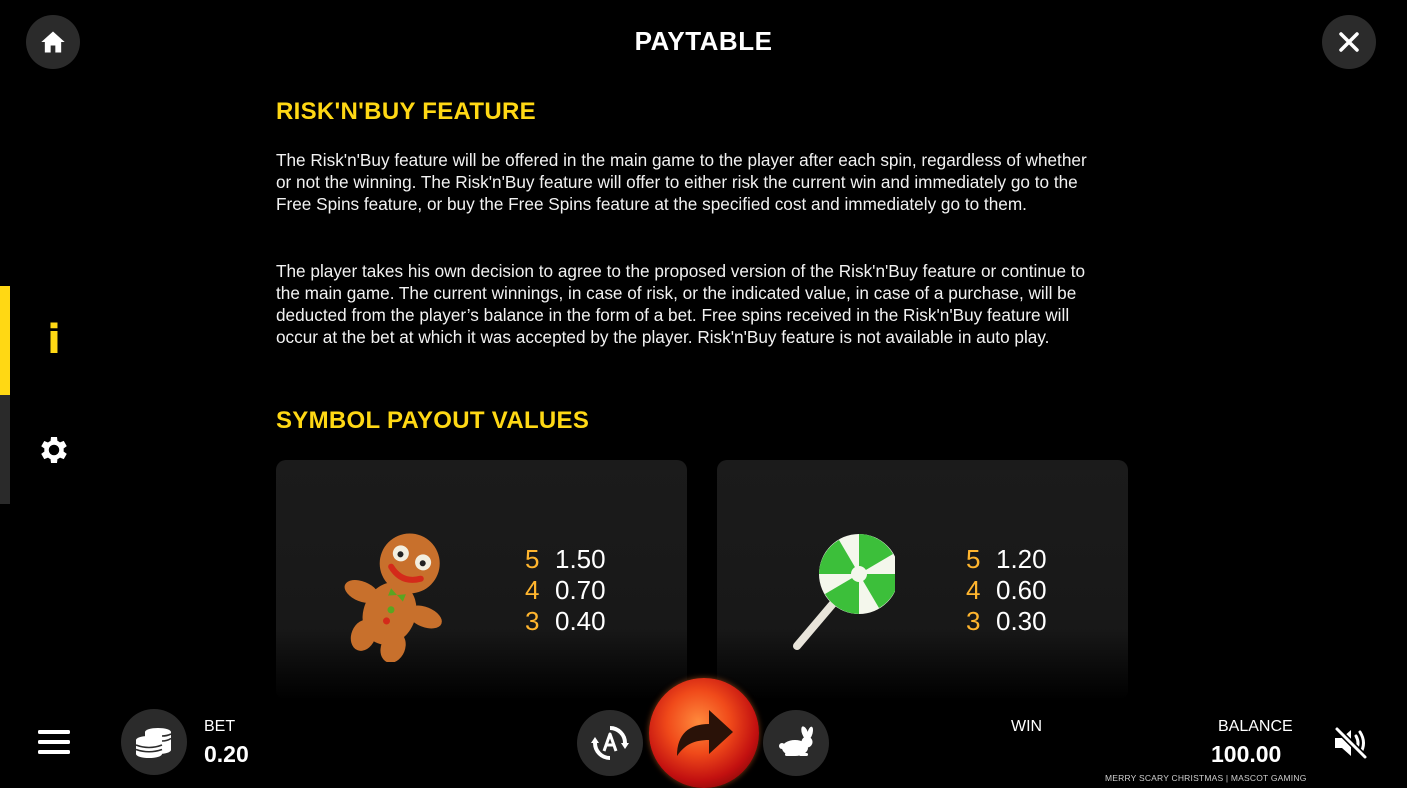 The width and height of the screenshot is (1407, 788). What do you see at coordinates (580, 590) in the screenshot?
I see `payout-value: 0.70` at bounding box center [580, 590].